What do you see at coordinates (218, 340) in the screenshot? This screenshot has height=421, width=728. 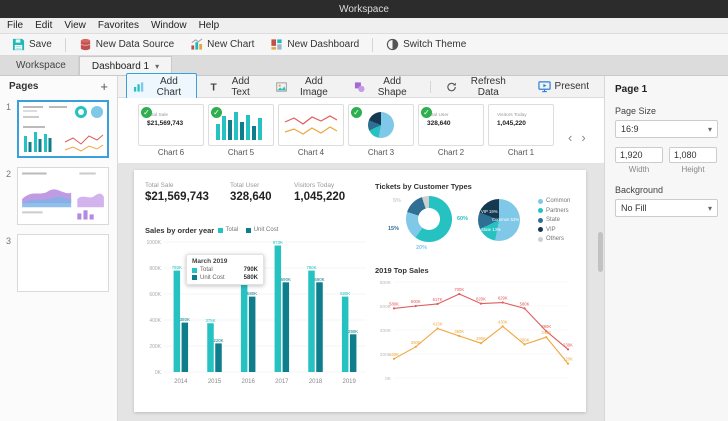 I see `svg-text: 220K` at bounding box center [218, 340].